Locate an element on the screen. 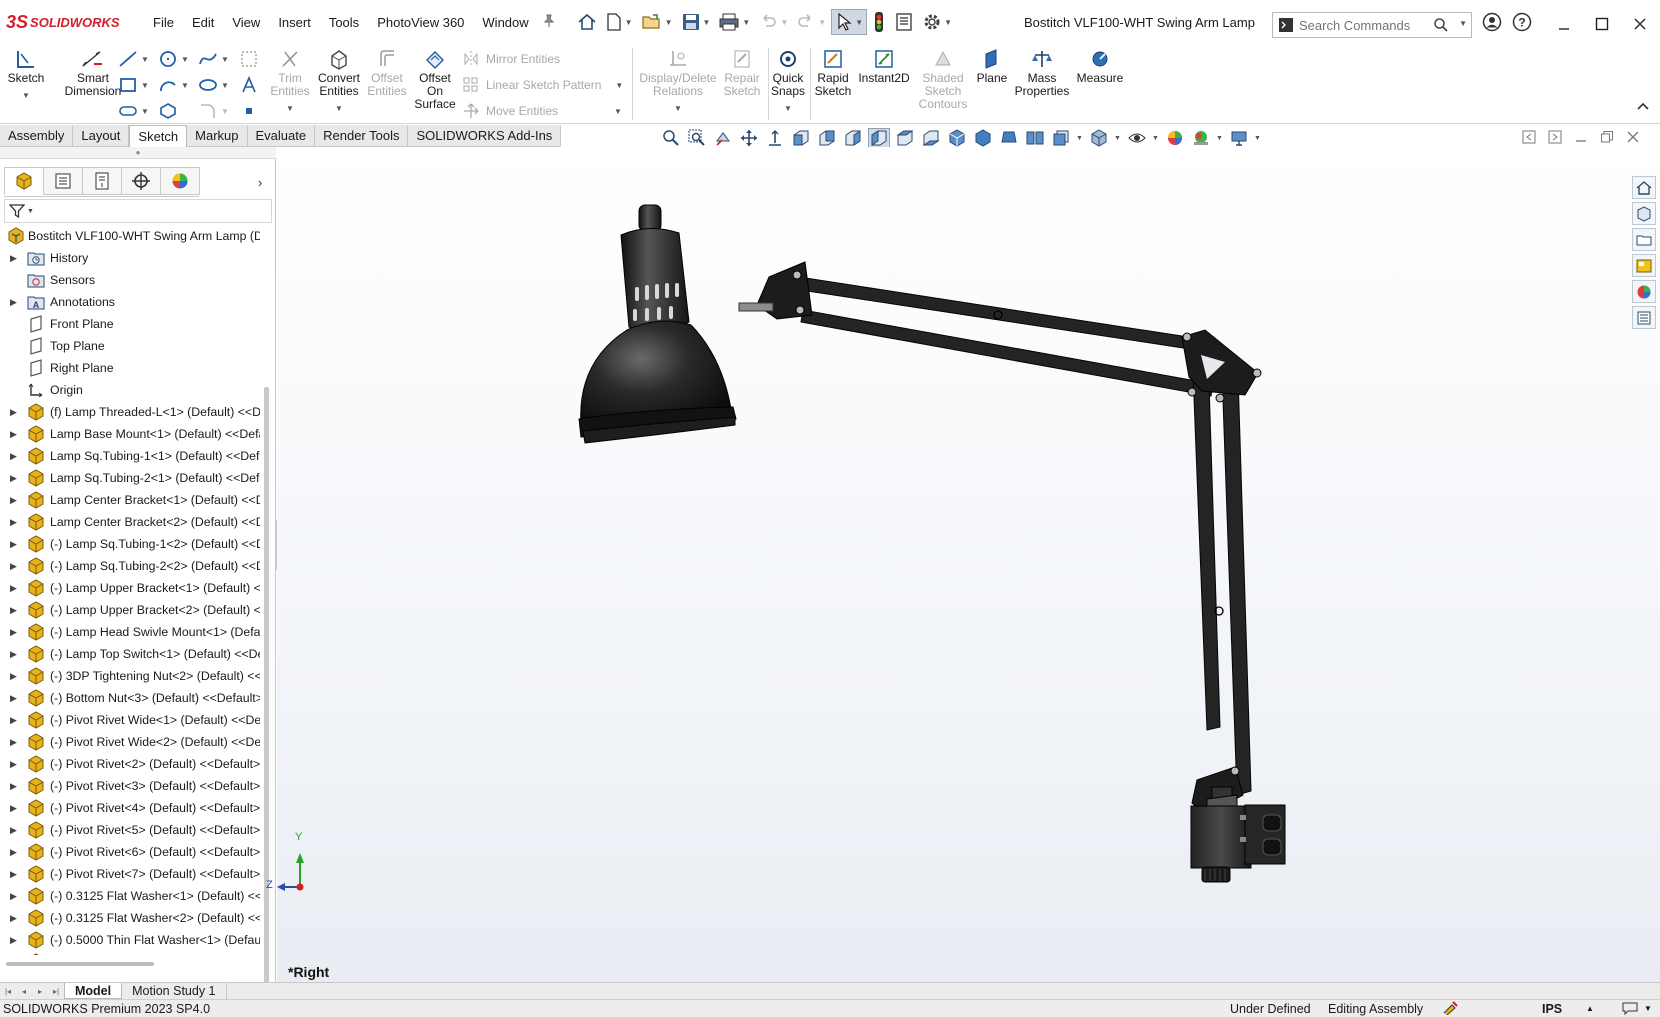 This screenshot has height=1017, width=1660. view-left-button is located at coordinates (853, 138).